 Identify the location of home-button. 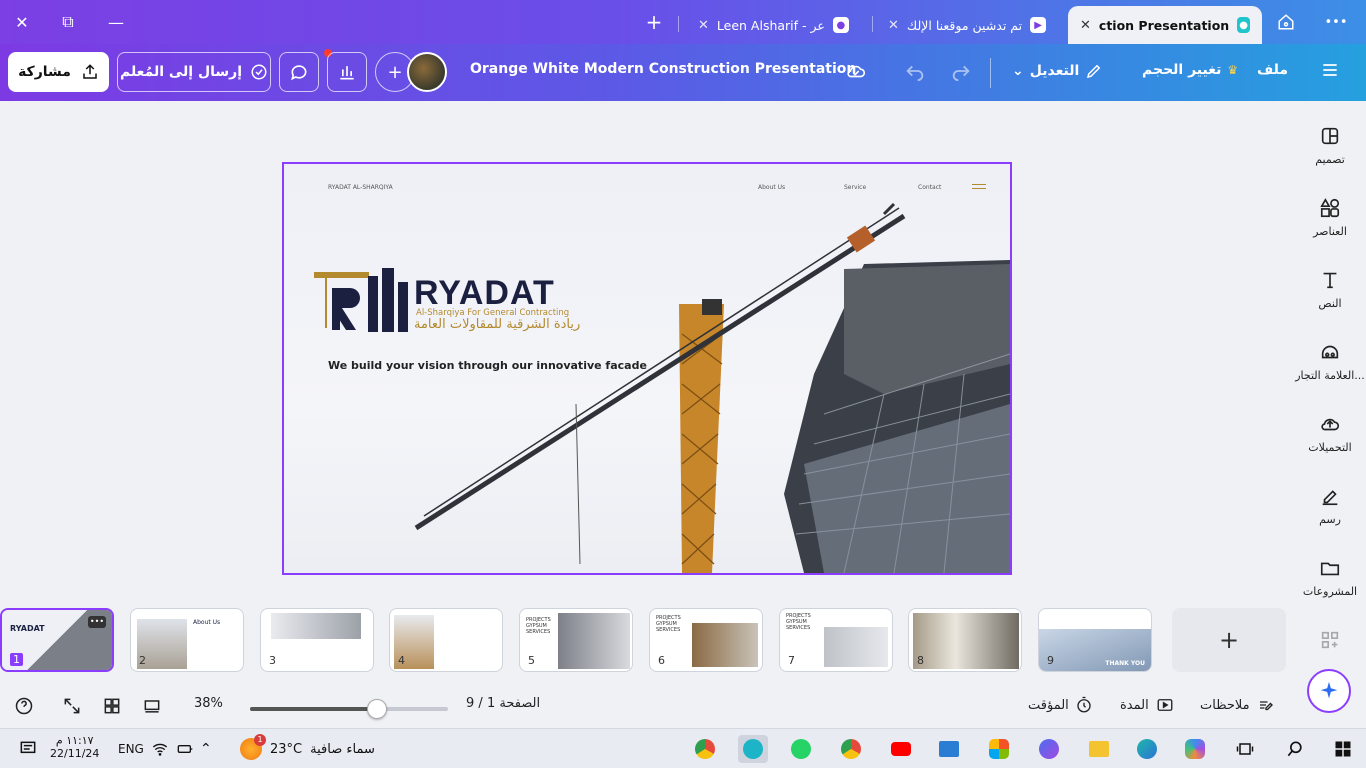
(1286, 22).